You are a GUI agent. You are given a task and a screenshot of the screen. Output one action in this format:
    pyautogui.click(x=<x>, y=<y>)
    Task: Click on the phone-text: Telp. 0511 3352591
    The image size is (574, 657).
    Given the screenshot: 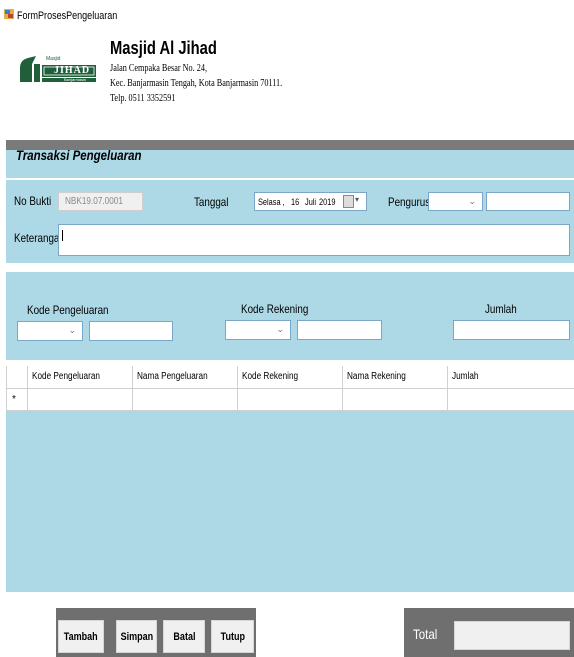 What is the action you would take?
    pyautogui.click(x=143, y=98)
    